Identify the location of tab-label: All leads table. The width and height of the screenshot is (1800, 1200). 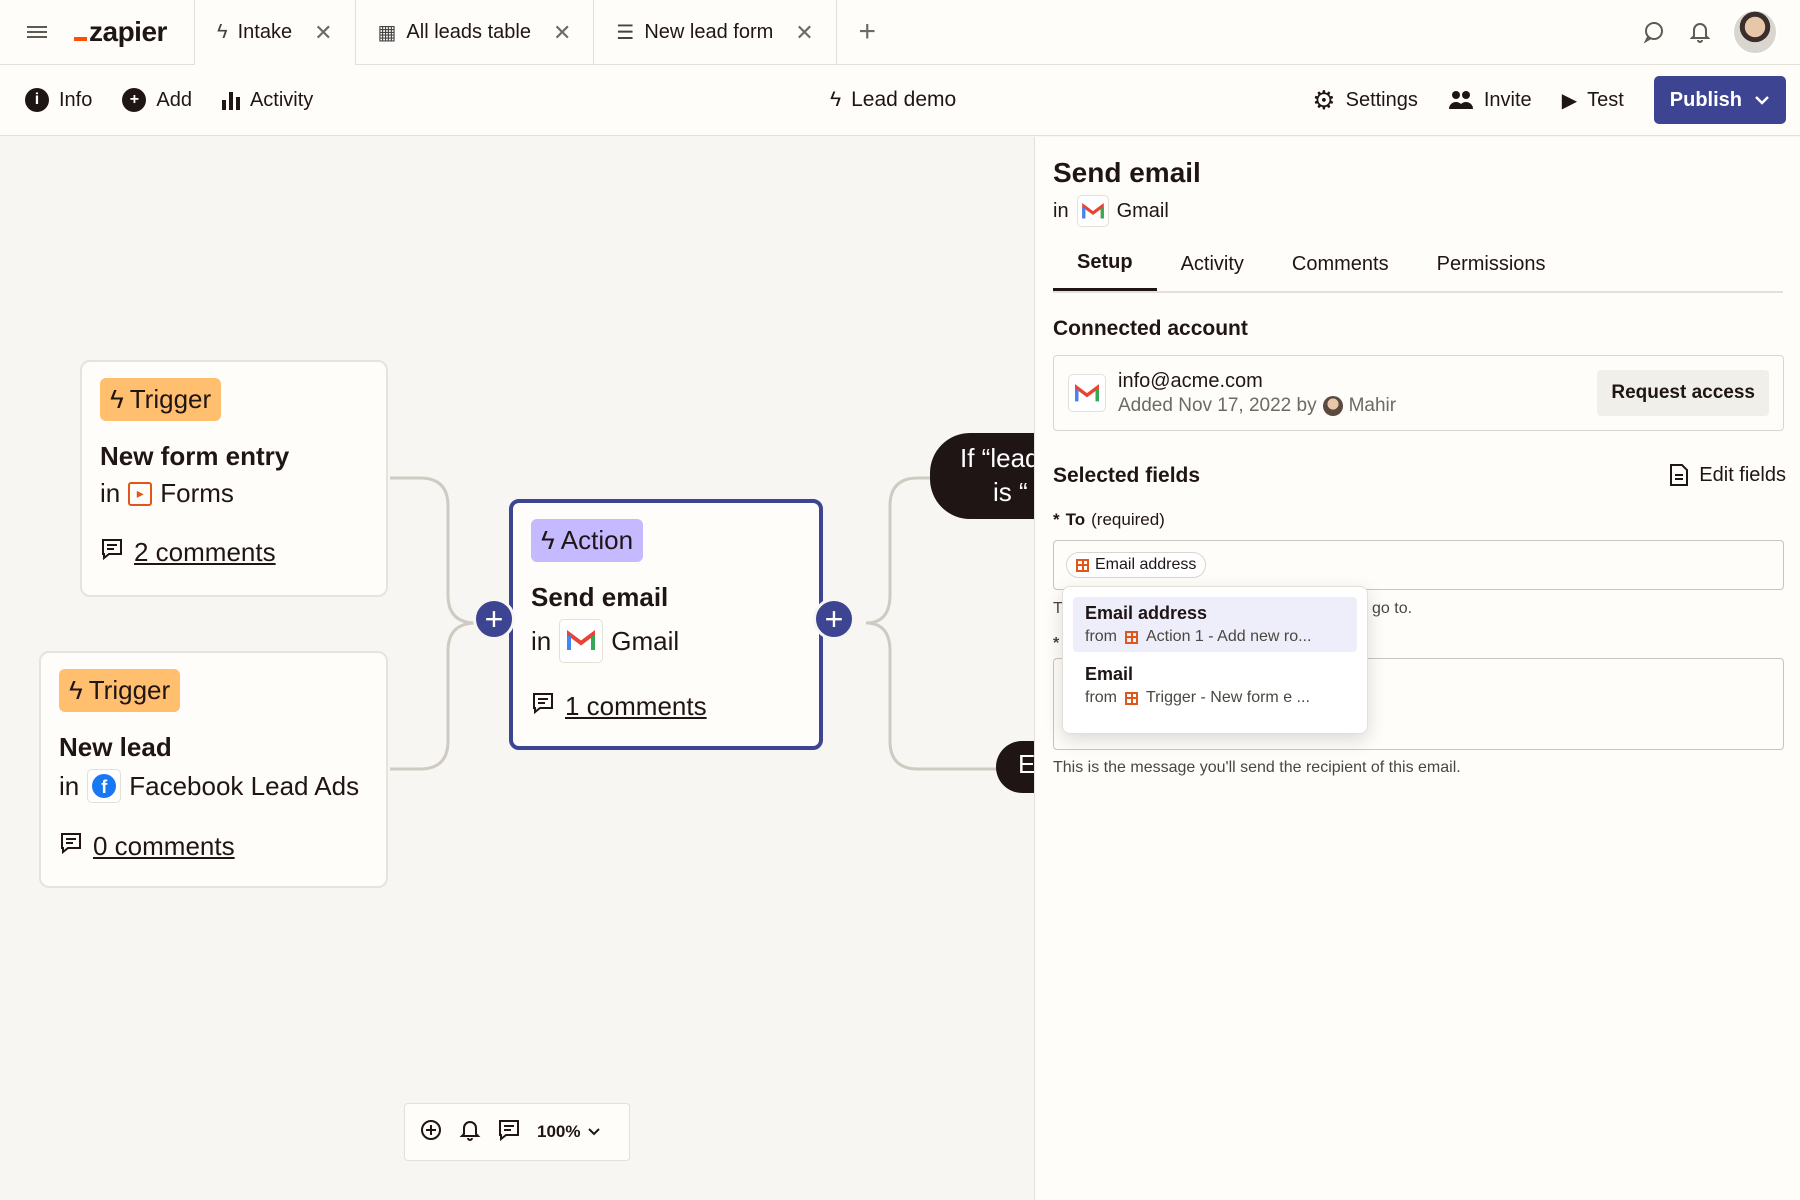
(468, 32).